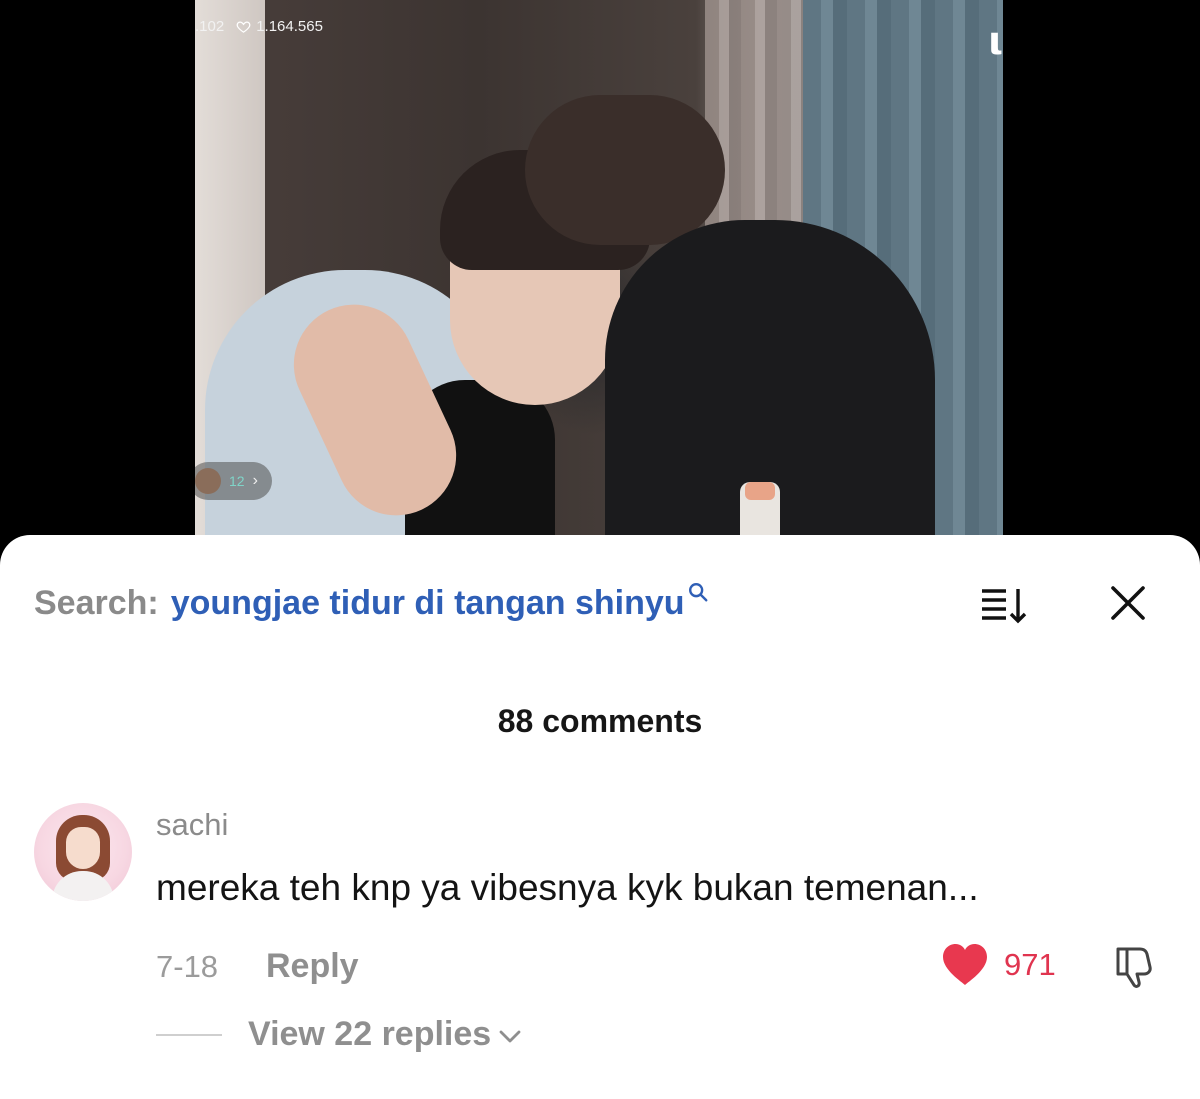 This screenshot has width=1200, height=1099. What do you see at coordinates (600, 721) in the screenshot?
I see `comment-count: 88 comments` at bounding box center [600, 721].